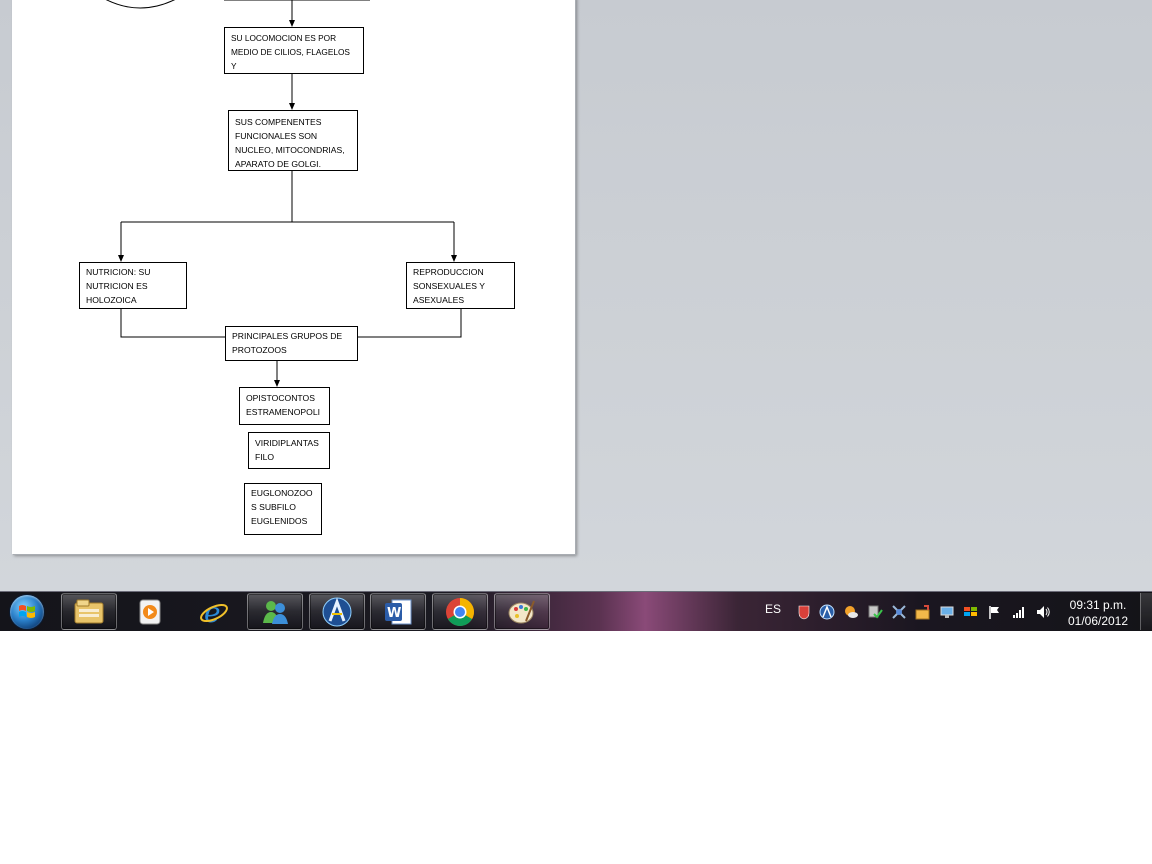 The width and height of the screenshot is (1152, 864). I want to click on node-grupos: PRINCIPALES GRUPOS DE PROTOZOOS, so click(291, 343).